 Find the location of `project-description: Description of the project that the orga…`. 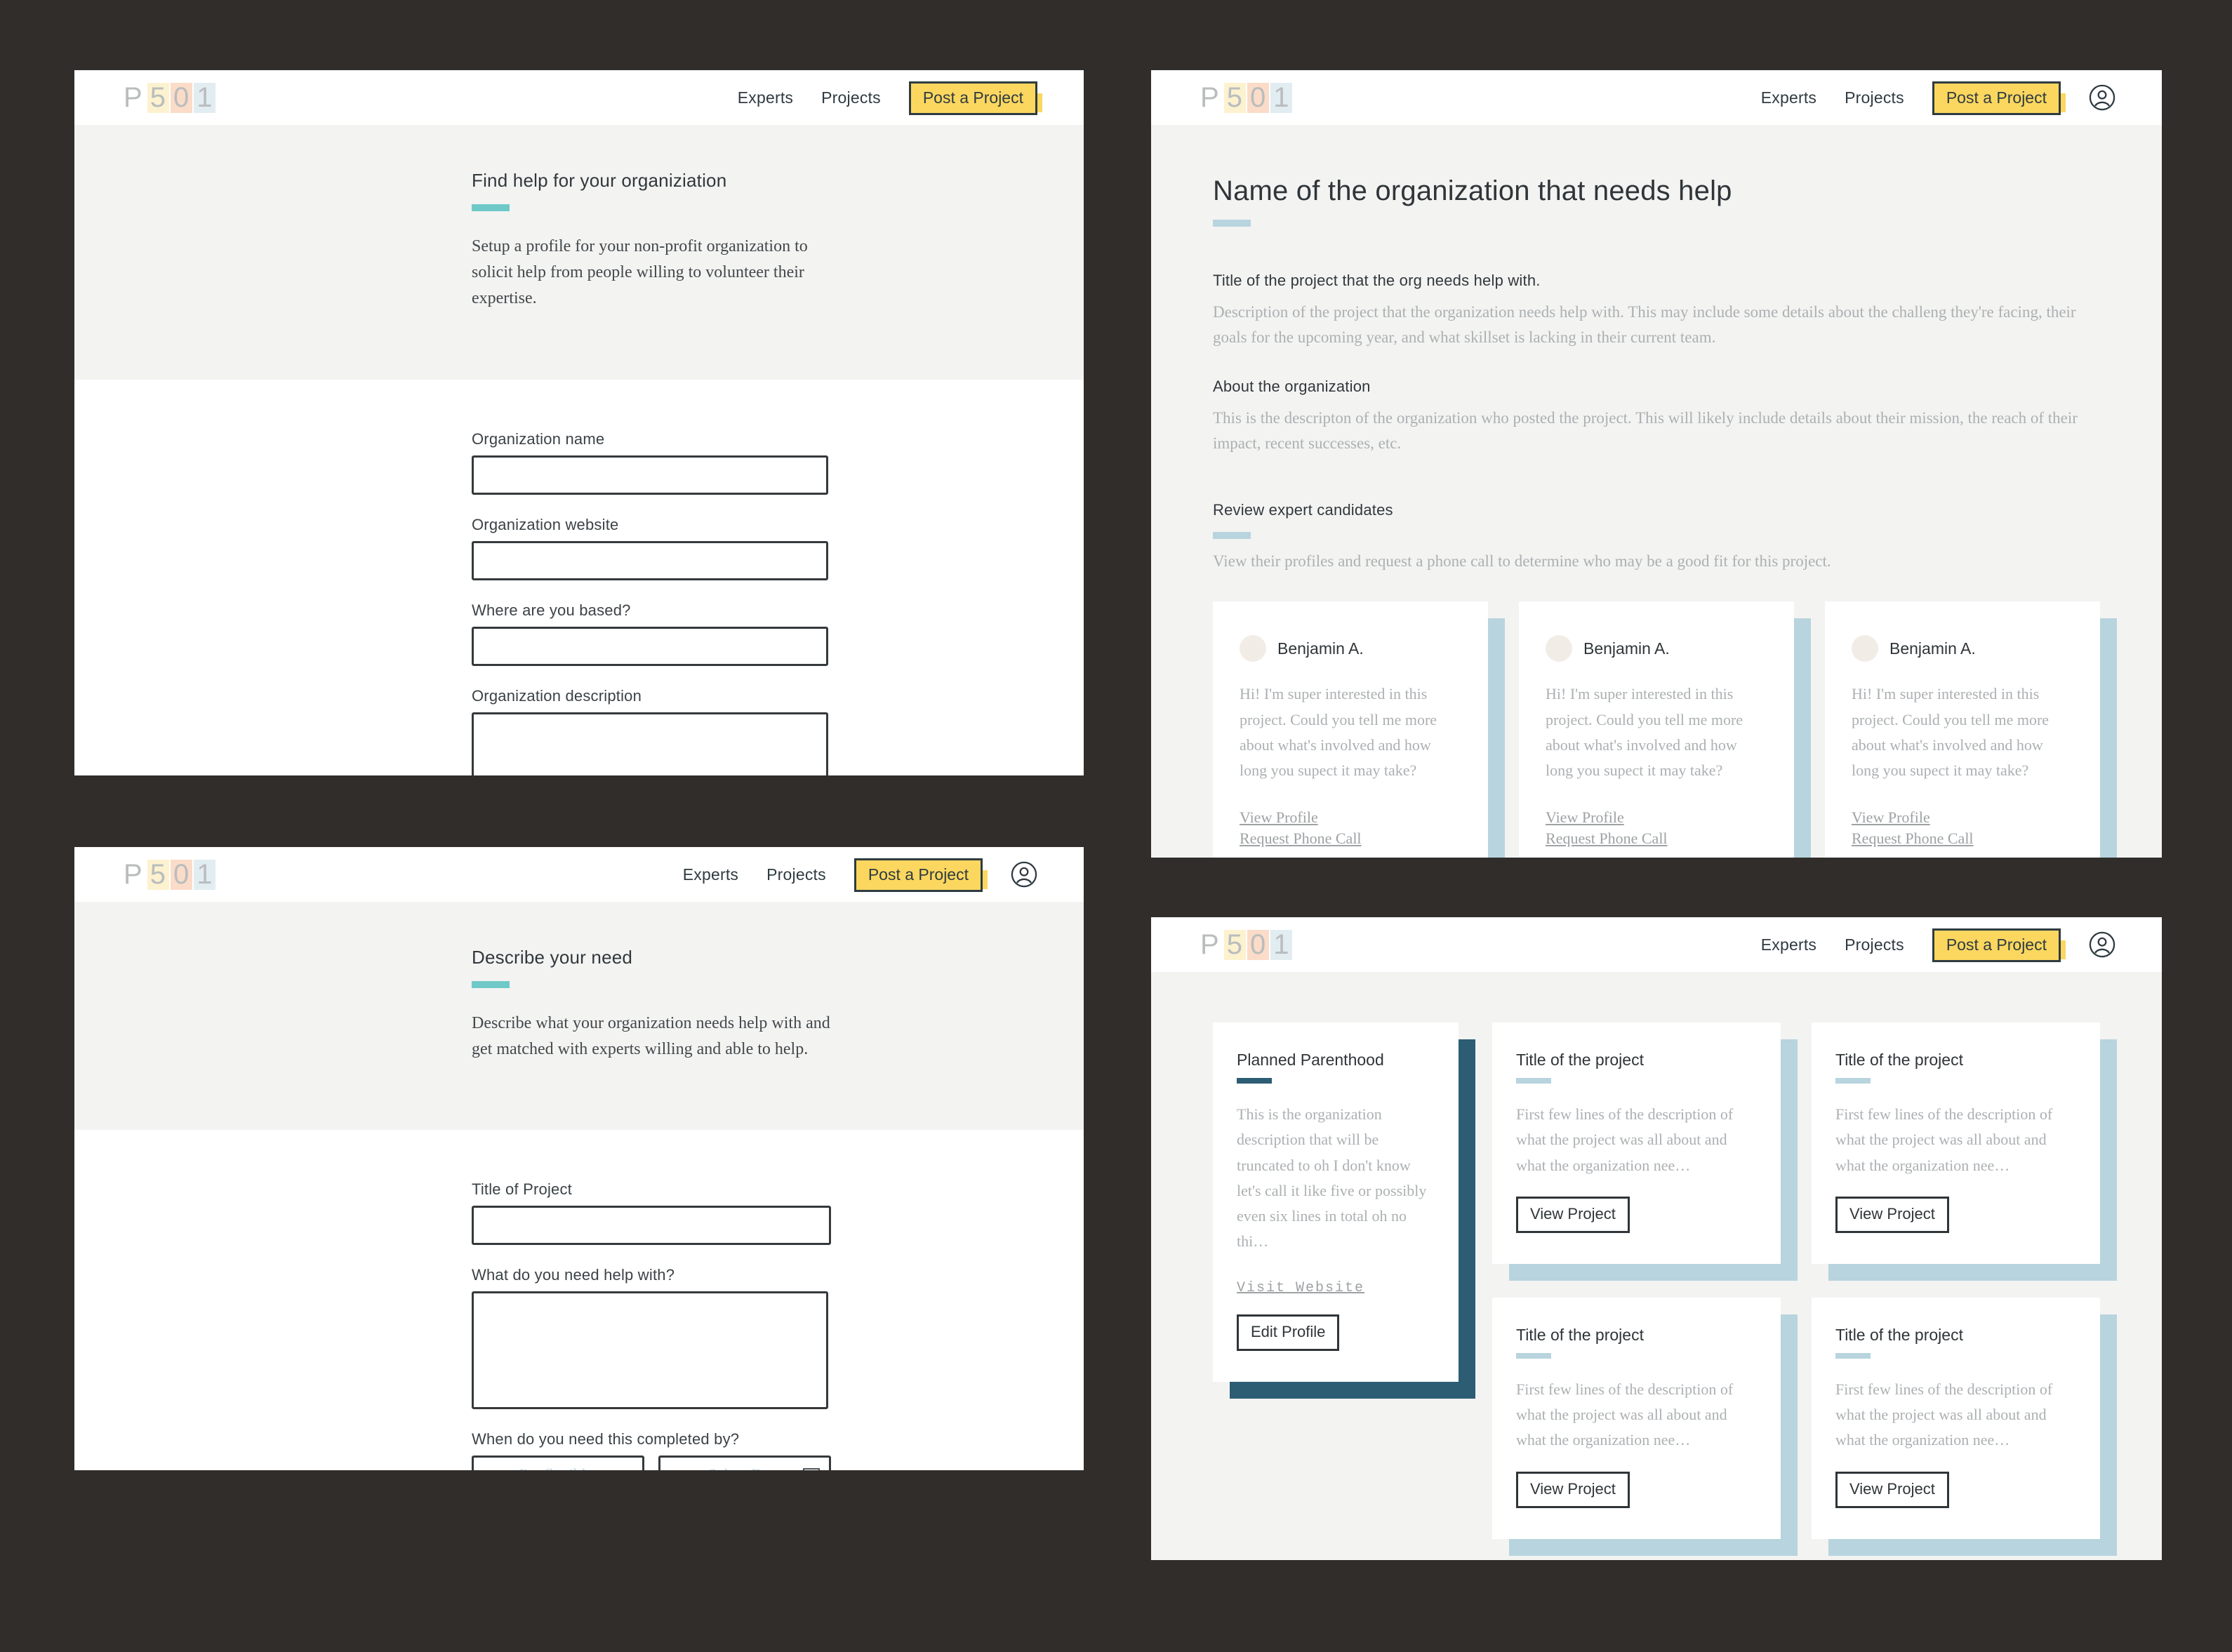

project-description: Description of the project that the orga… is located at coordinates (1644, 324).